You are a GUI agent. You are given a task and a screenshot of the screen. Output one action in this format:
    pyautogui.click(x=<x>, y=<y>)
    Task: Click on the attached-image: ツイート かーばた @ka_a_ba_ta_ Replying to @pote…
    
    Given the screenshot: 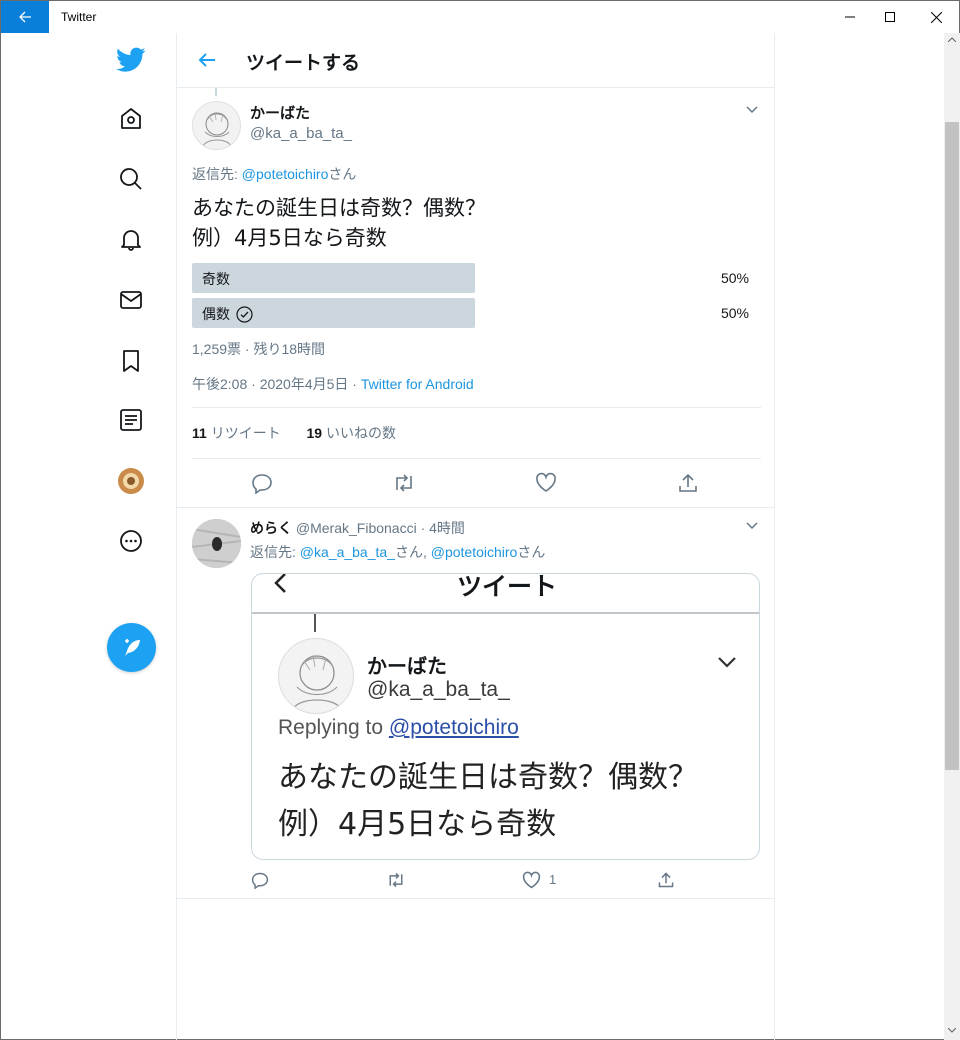 What is the action you would take?
    pyautogui.click(x=505, y=716)
    